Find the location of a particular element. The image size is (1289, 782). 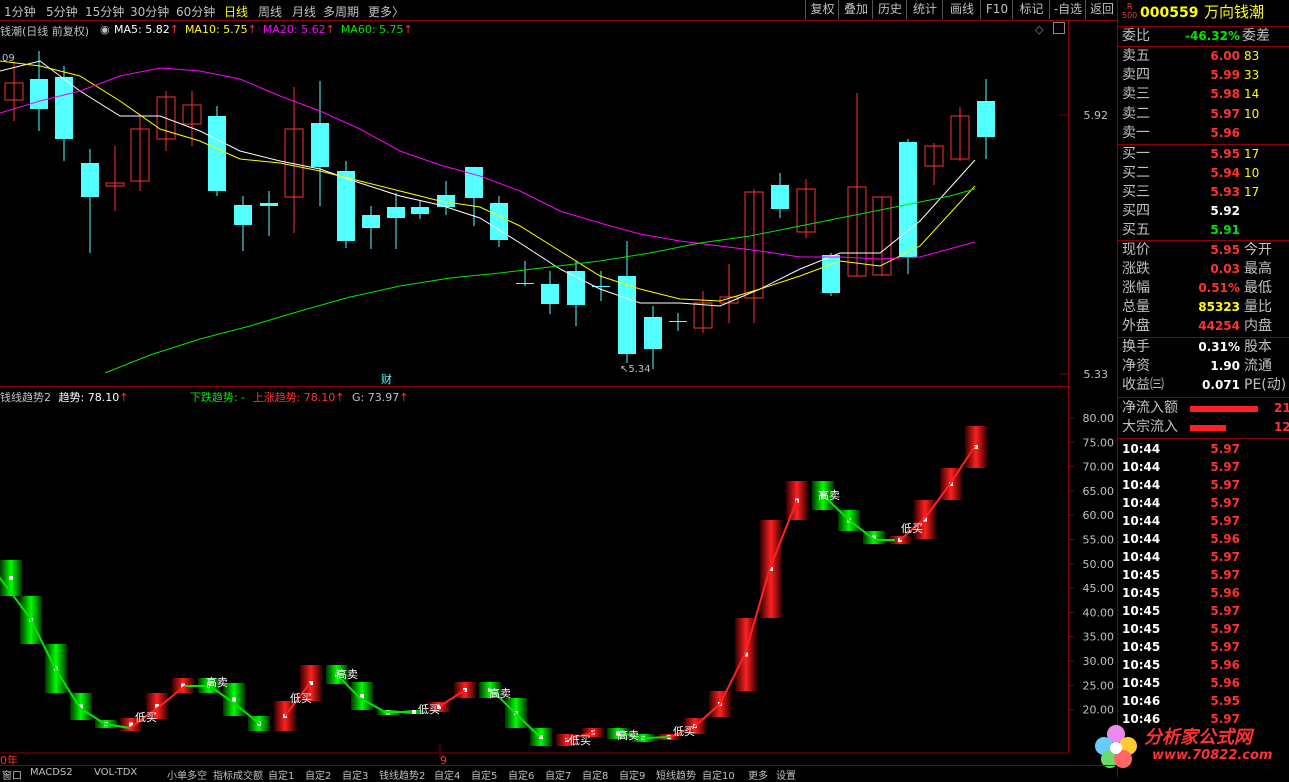

tick-time: 10:44 is located at coordinates (1141, 485).